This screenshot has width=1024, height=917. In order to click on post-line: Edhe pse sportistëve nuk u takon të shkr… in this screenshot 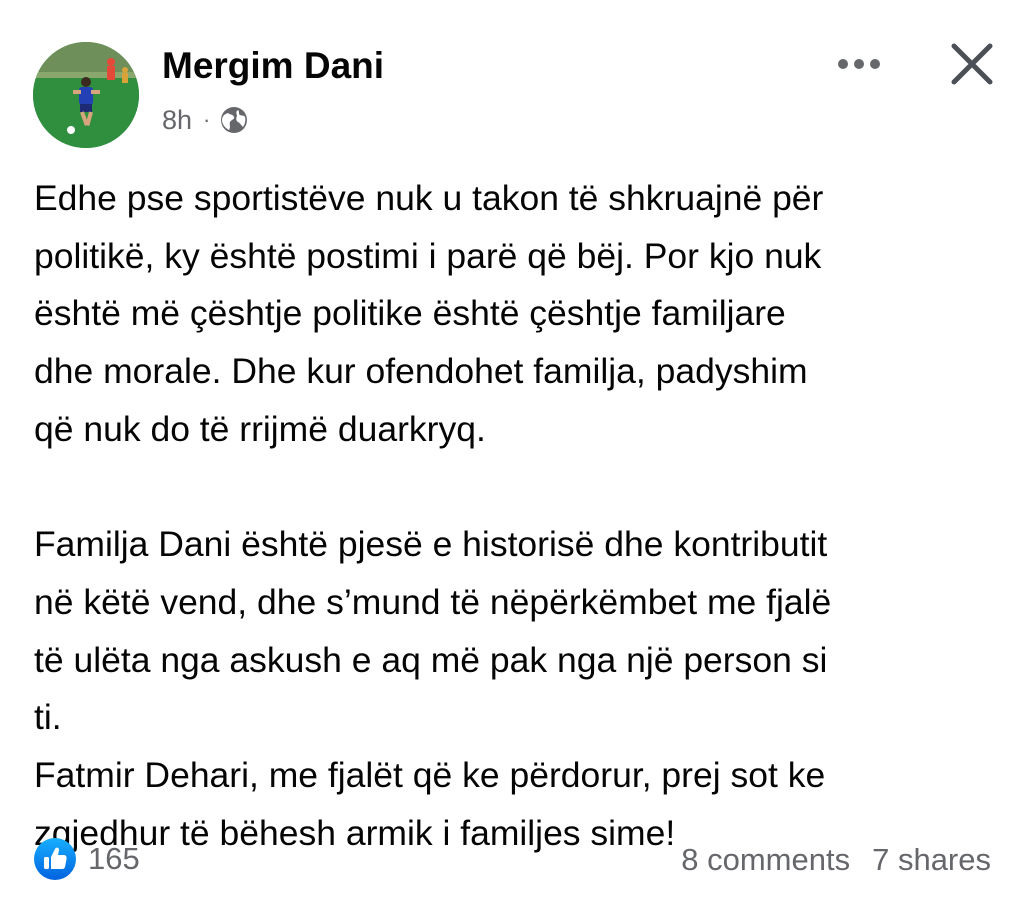, I will do `click(429, 198)`.